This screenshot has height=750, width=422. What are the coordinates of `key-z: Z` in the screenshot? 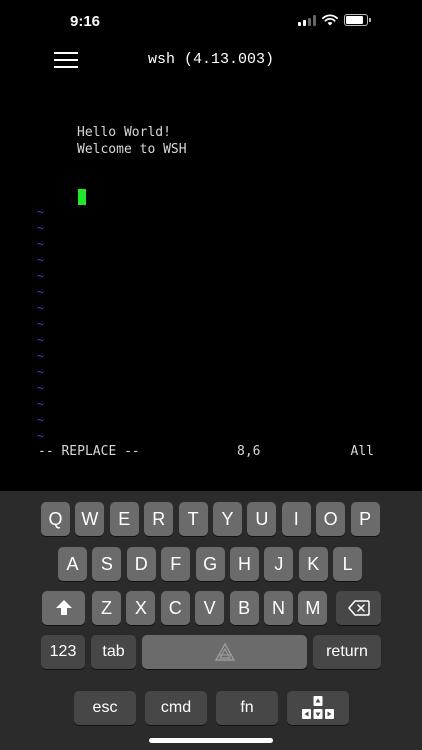 It's located at (106, 608).